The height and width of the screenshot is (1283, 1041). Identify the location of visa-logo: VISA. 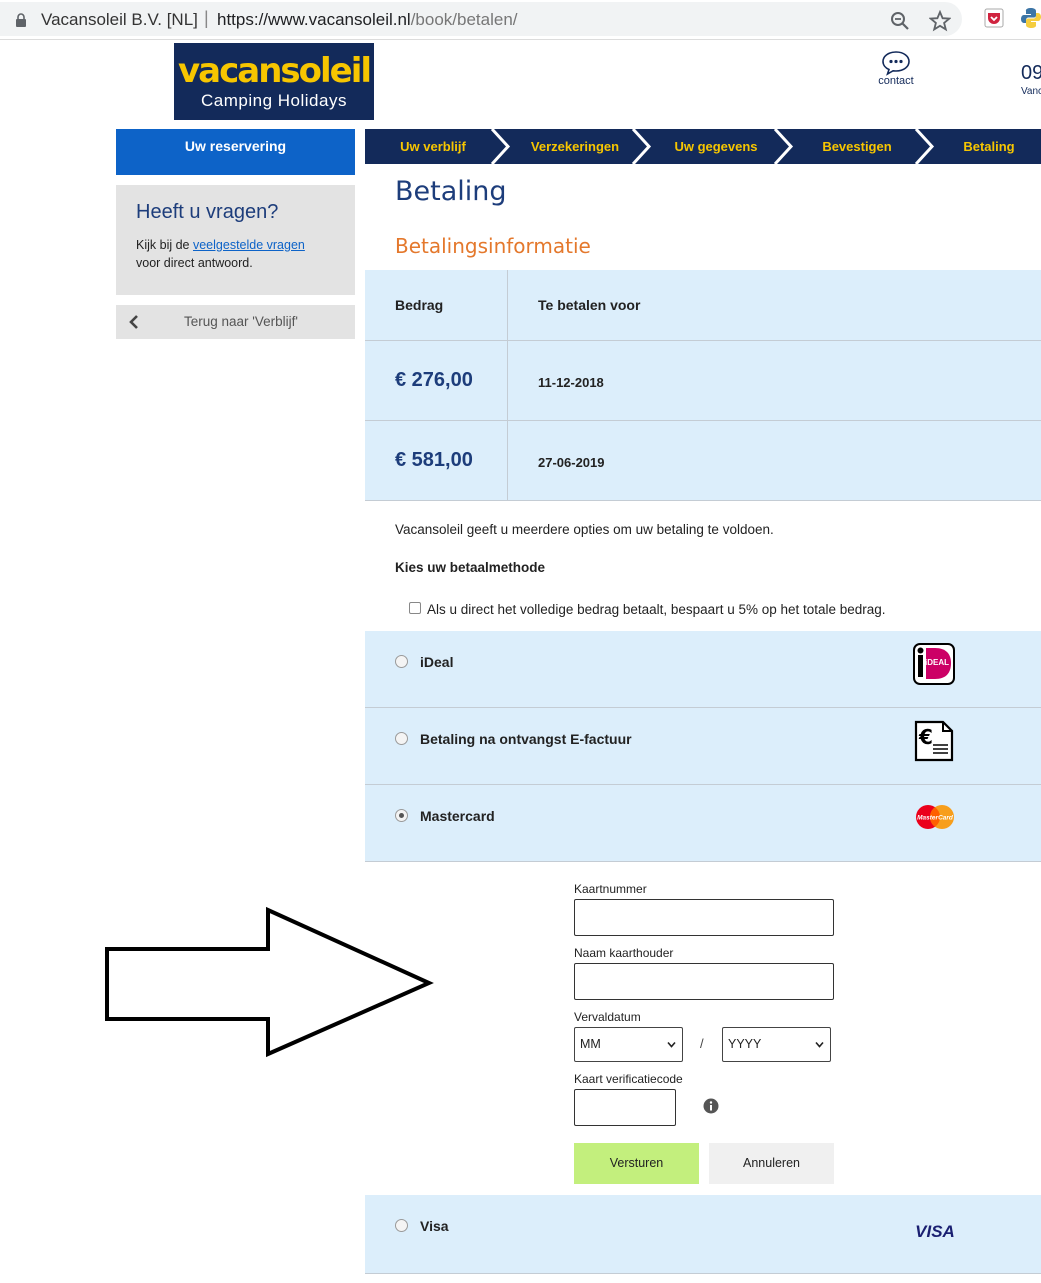
(935, 1231).